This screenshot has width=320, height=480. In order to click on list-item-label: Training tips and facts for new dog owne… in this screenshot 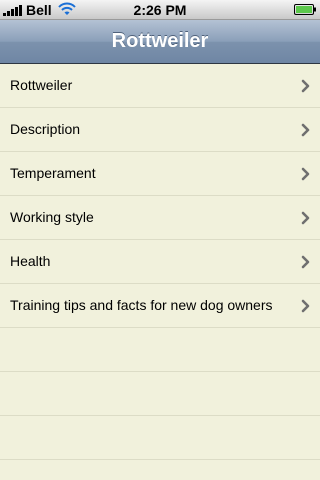, I will do `click(141, 305)`.